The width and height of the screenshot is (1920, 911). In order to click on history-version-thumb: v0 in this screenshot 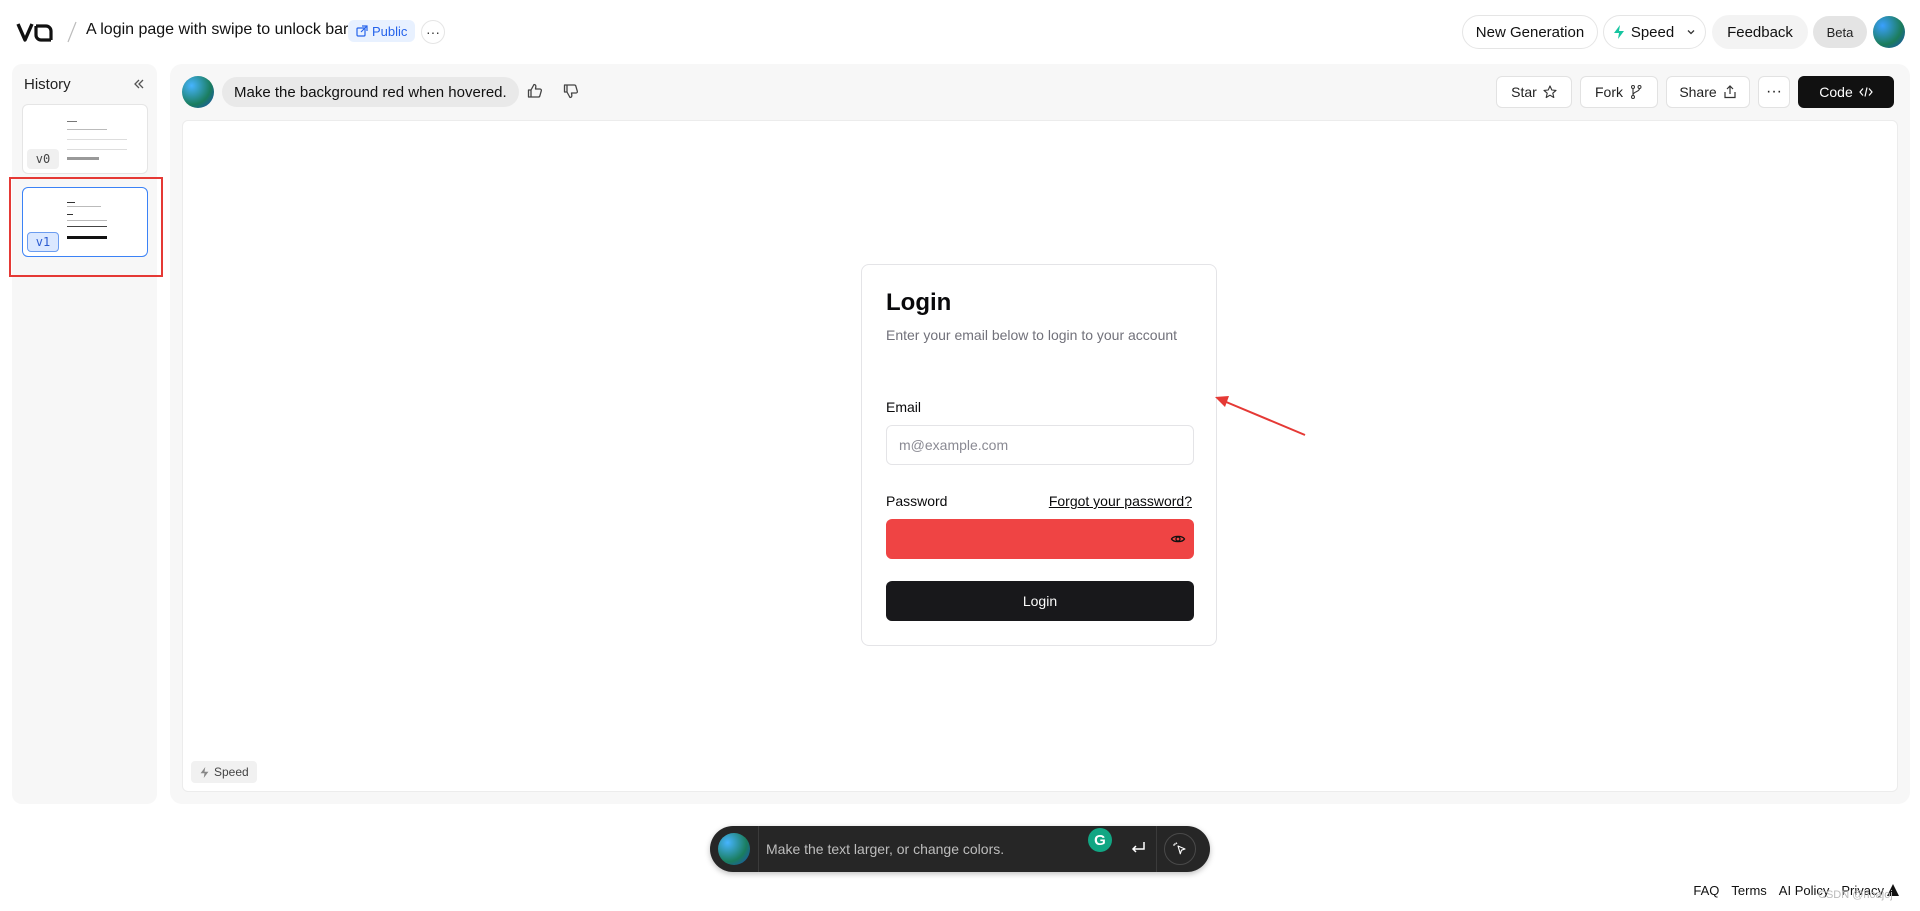, I will do `click(85, 139)`.